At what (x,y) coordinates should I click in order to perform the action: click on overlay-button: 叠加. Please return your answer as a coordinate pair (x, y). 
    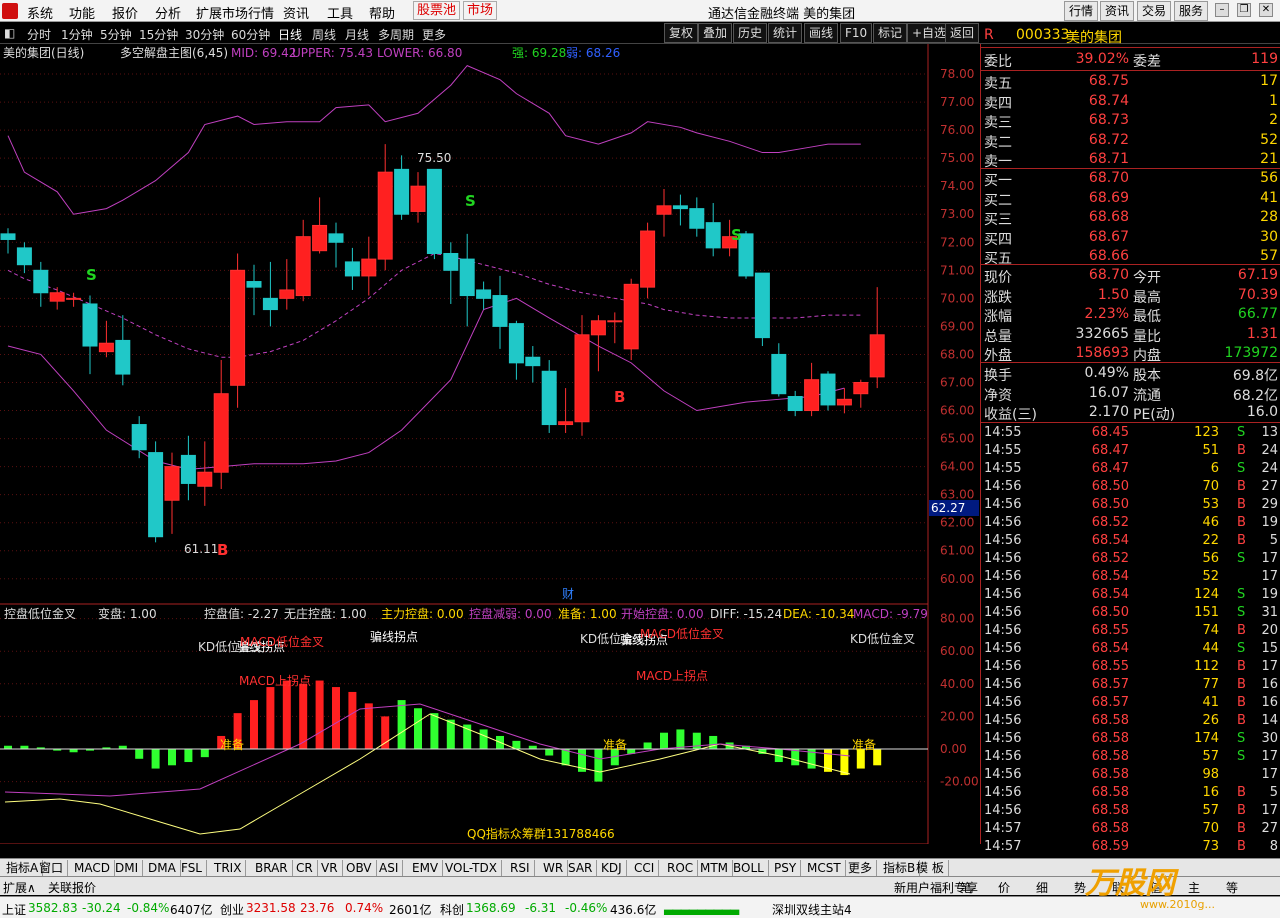
    Looking at the image, I should click on (715, 33).